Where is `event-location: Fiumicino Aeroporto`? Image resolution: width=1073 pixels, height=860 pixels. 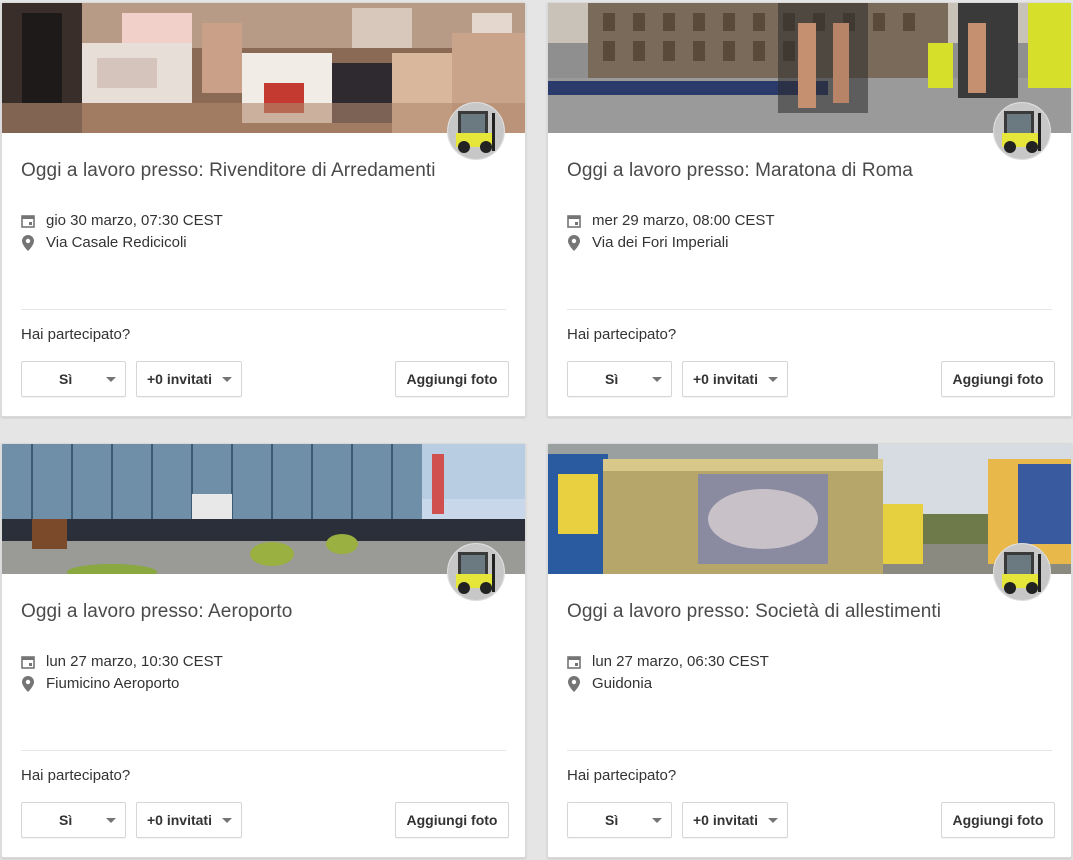 event-location: Fiumicino Aeroporto is located at coordinates (100, 683).